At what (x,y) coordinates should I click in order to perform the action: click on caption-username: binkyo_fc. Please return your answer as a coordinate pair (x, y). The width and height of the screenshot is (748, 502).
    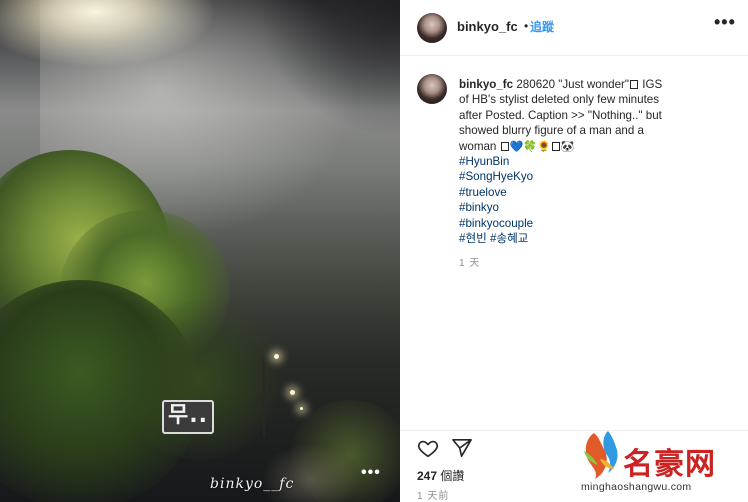
    Looking at the image, I should click on (486, 84).